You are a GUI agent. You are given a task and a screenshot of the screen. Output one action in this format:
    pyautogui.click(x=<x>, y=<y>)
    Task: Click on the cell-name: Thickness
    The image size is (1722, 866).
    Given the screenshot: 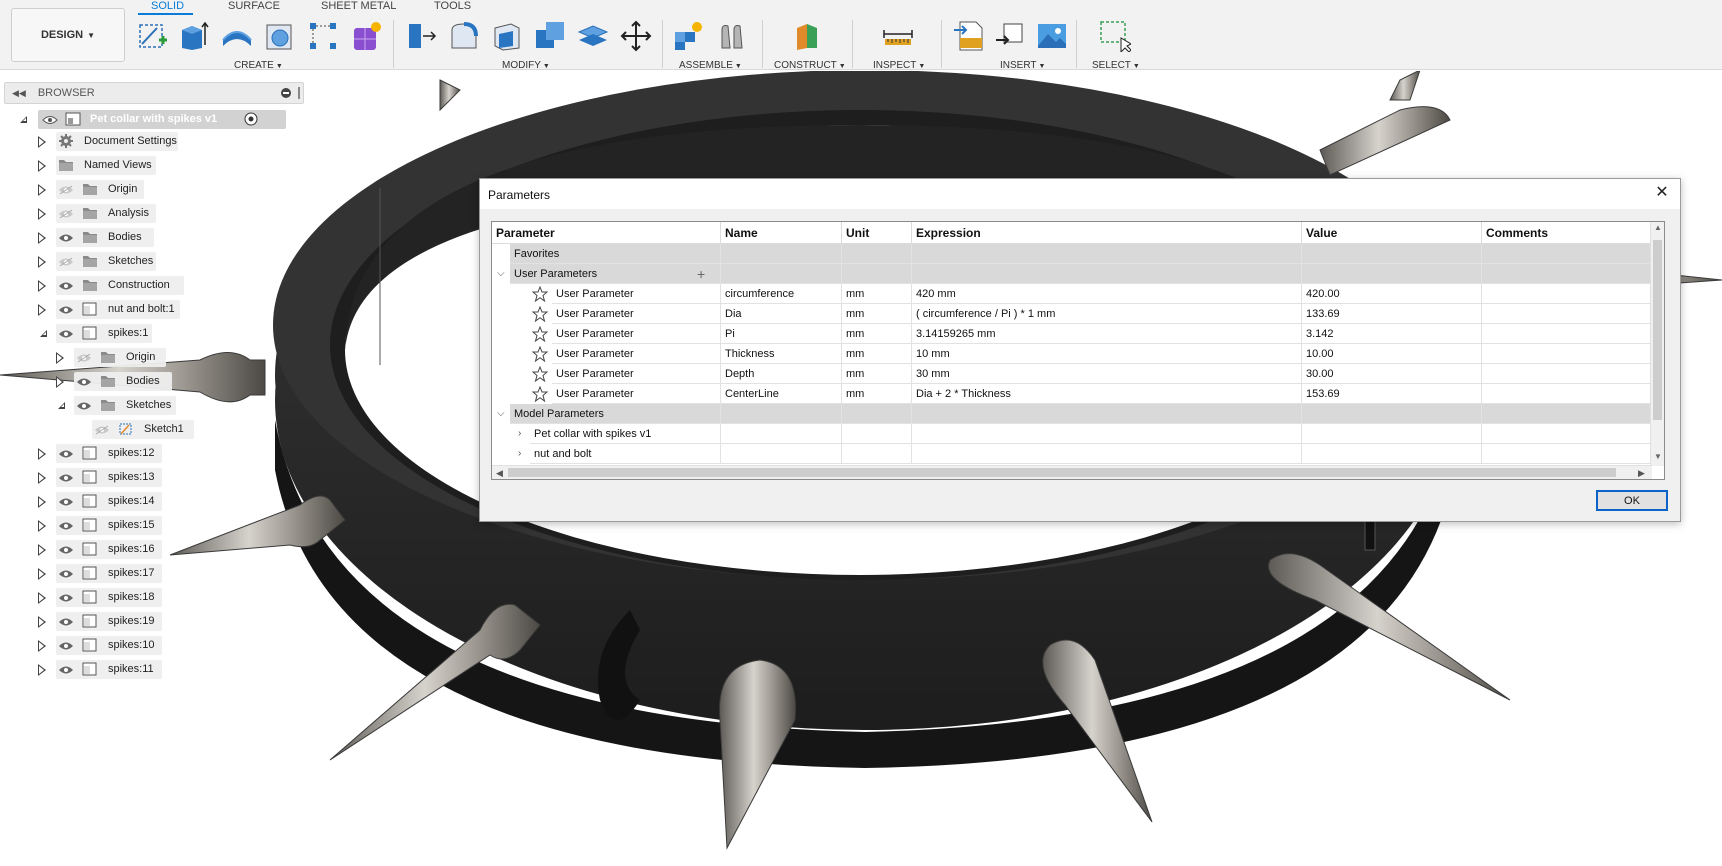 What is the action you would take?
    pyautogui.click(x=781, y=354)
    